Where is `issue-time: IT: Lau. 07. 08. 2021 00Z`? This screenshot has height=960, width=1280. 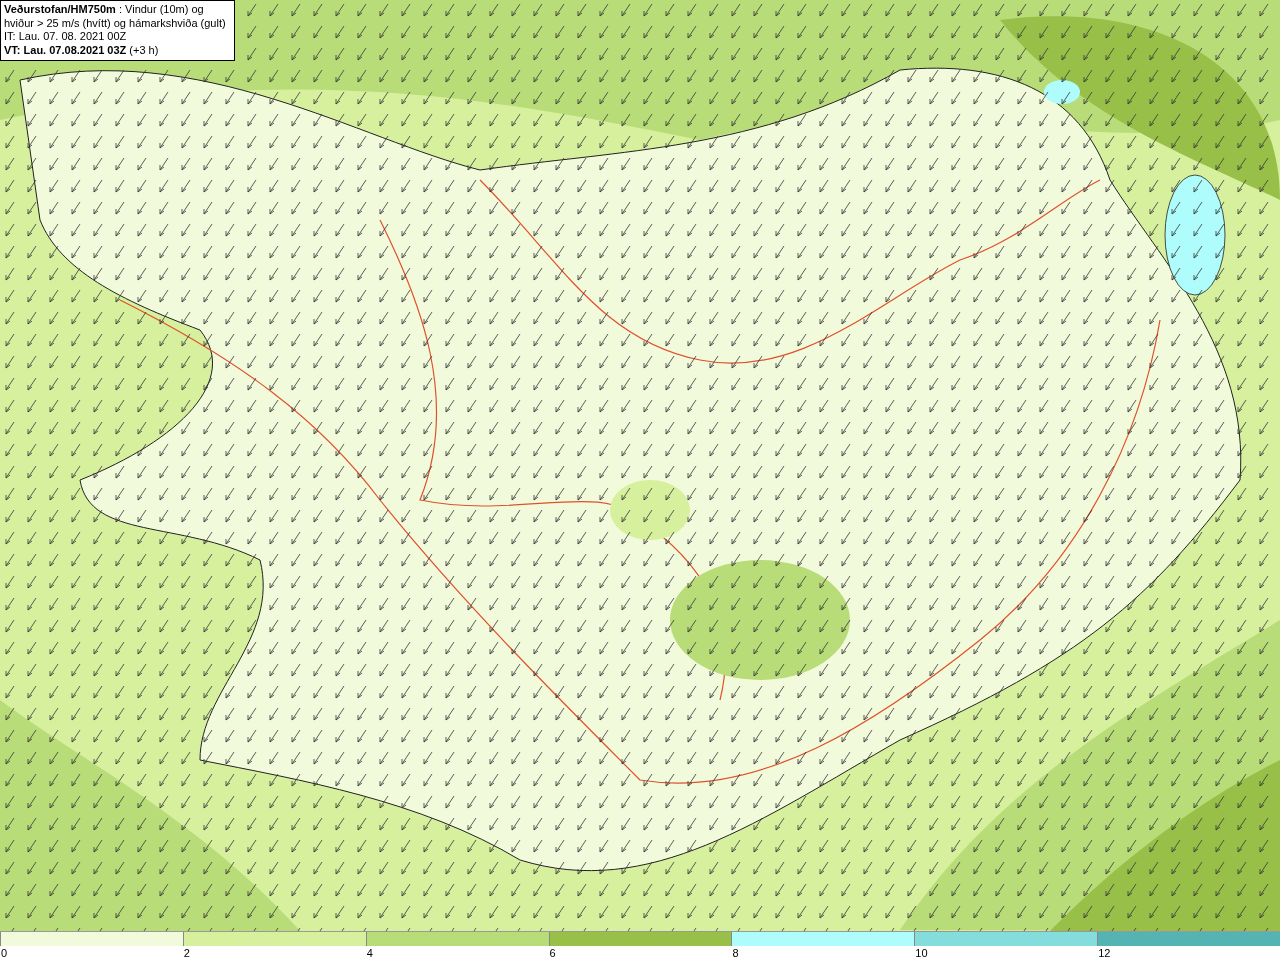
issue-time: IT: Lau. 07. 08. 2021 00Z is located at coordinates (66, 37).